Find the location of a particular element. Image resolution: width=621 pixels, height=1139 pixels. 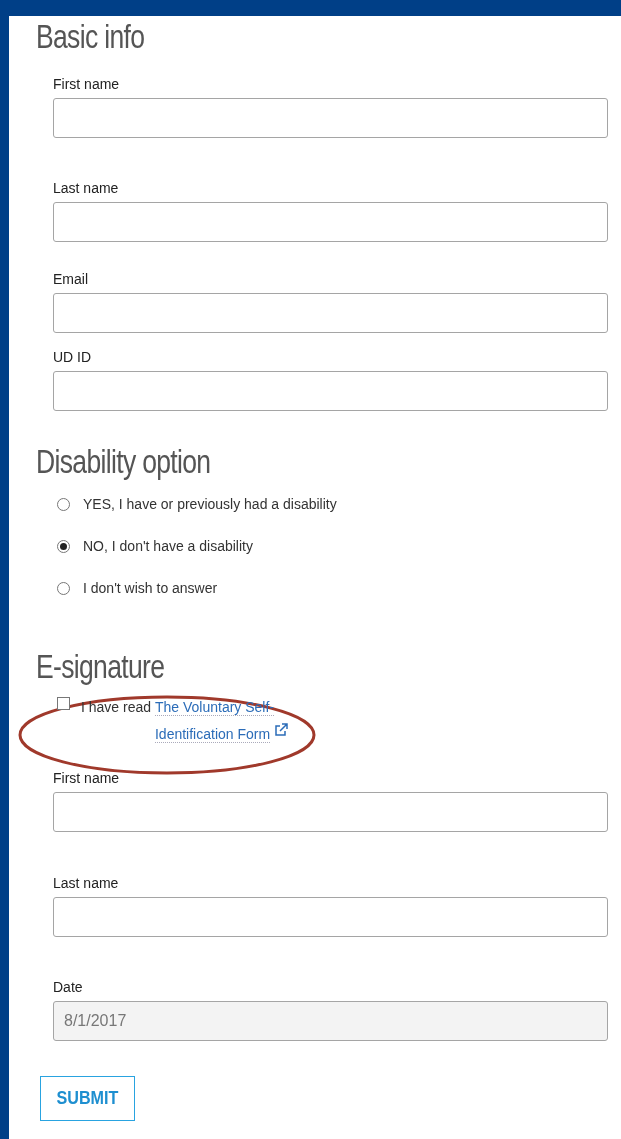

section-heading: E-signature is located at coordinates (100, 666).